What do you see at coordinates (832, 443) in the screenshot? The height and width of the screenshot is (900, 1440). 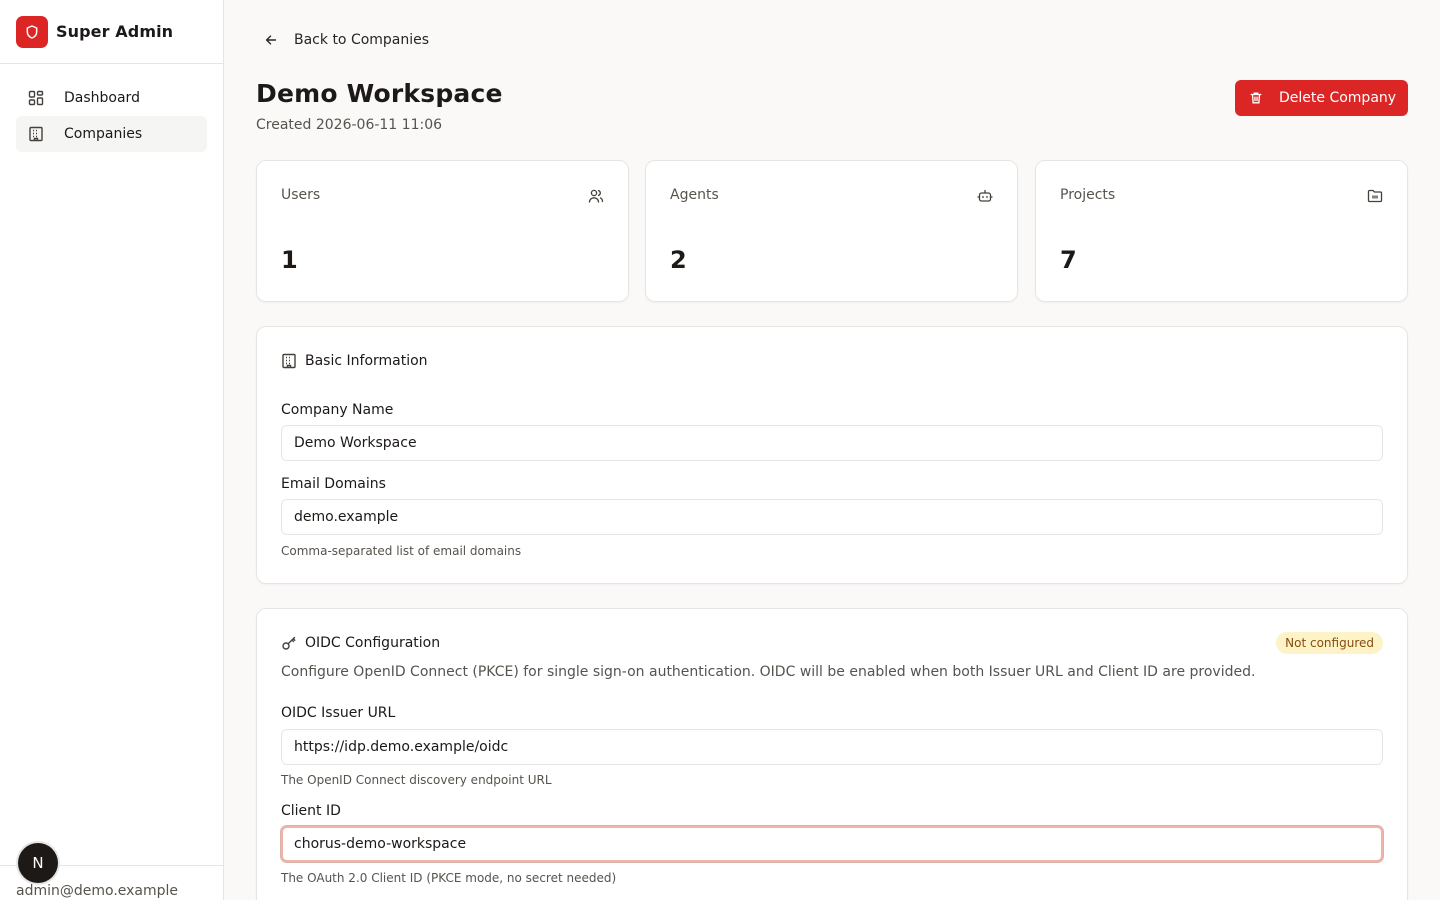 I see `company-name-input` at bounding box center [832, 443].